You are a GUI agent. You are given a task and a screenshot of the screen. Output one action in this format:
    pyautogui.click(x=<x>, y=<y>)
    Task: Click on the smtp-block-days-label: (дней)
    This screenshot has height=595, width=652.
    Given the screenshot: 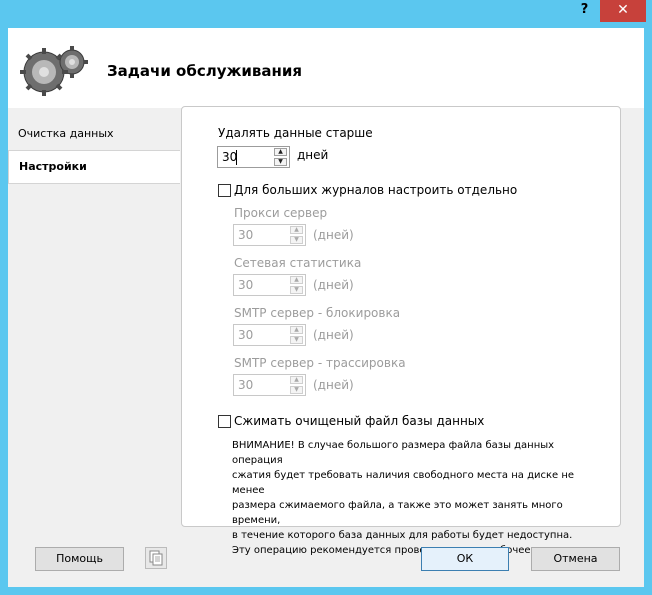 What is the action you would take?
    pyautogui.click(x=333, y=335)
    